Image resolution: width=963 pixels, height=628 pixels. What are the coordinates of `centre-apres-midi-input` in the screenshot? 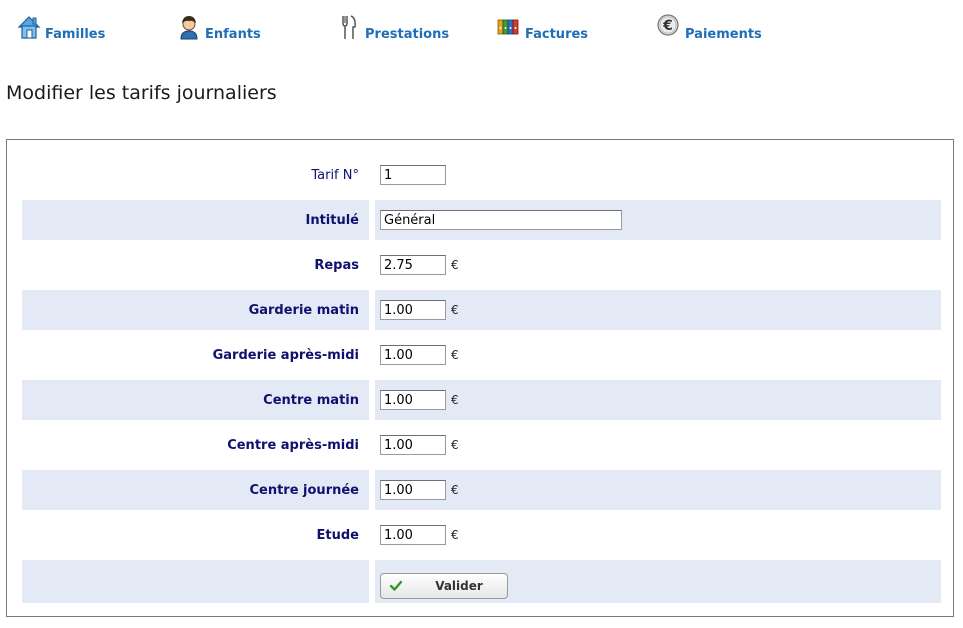 It's located at (413, 445).